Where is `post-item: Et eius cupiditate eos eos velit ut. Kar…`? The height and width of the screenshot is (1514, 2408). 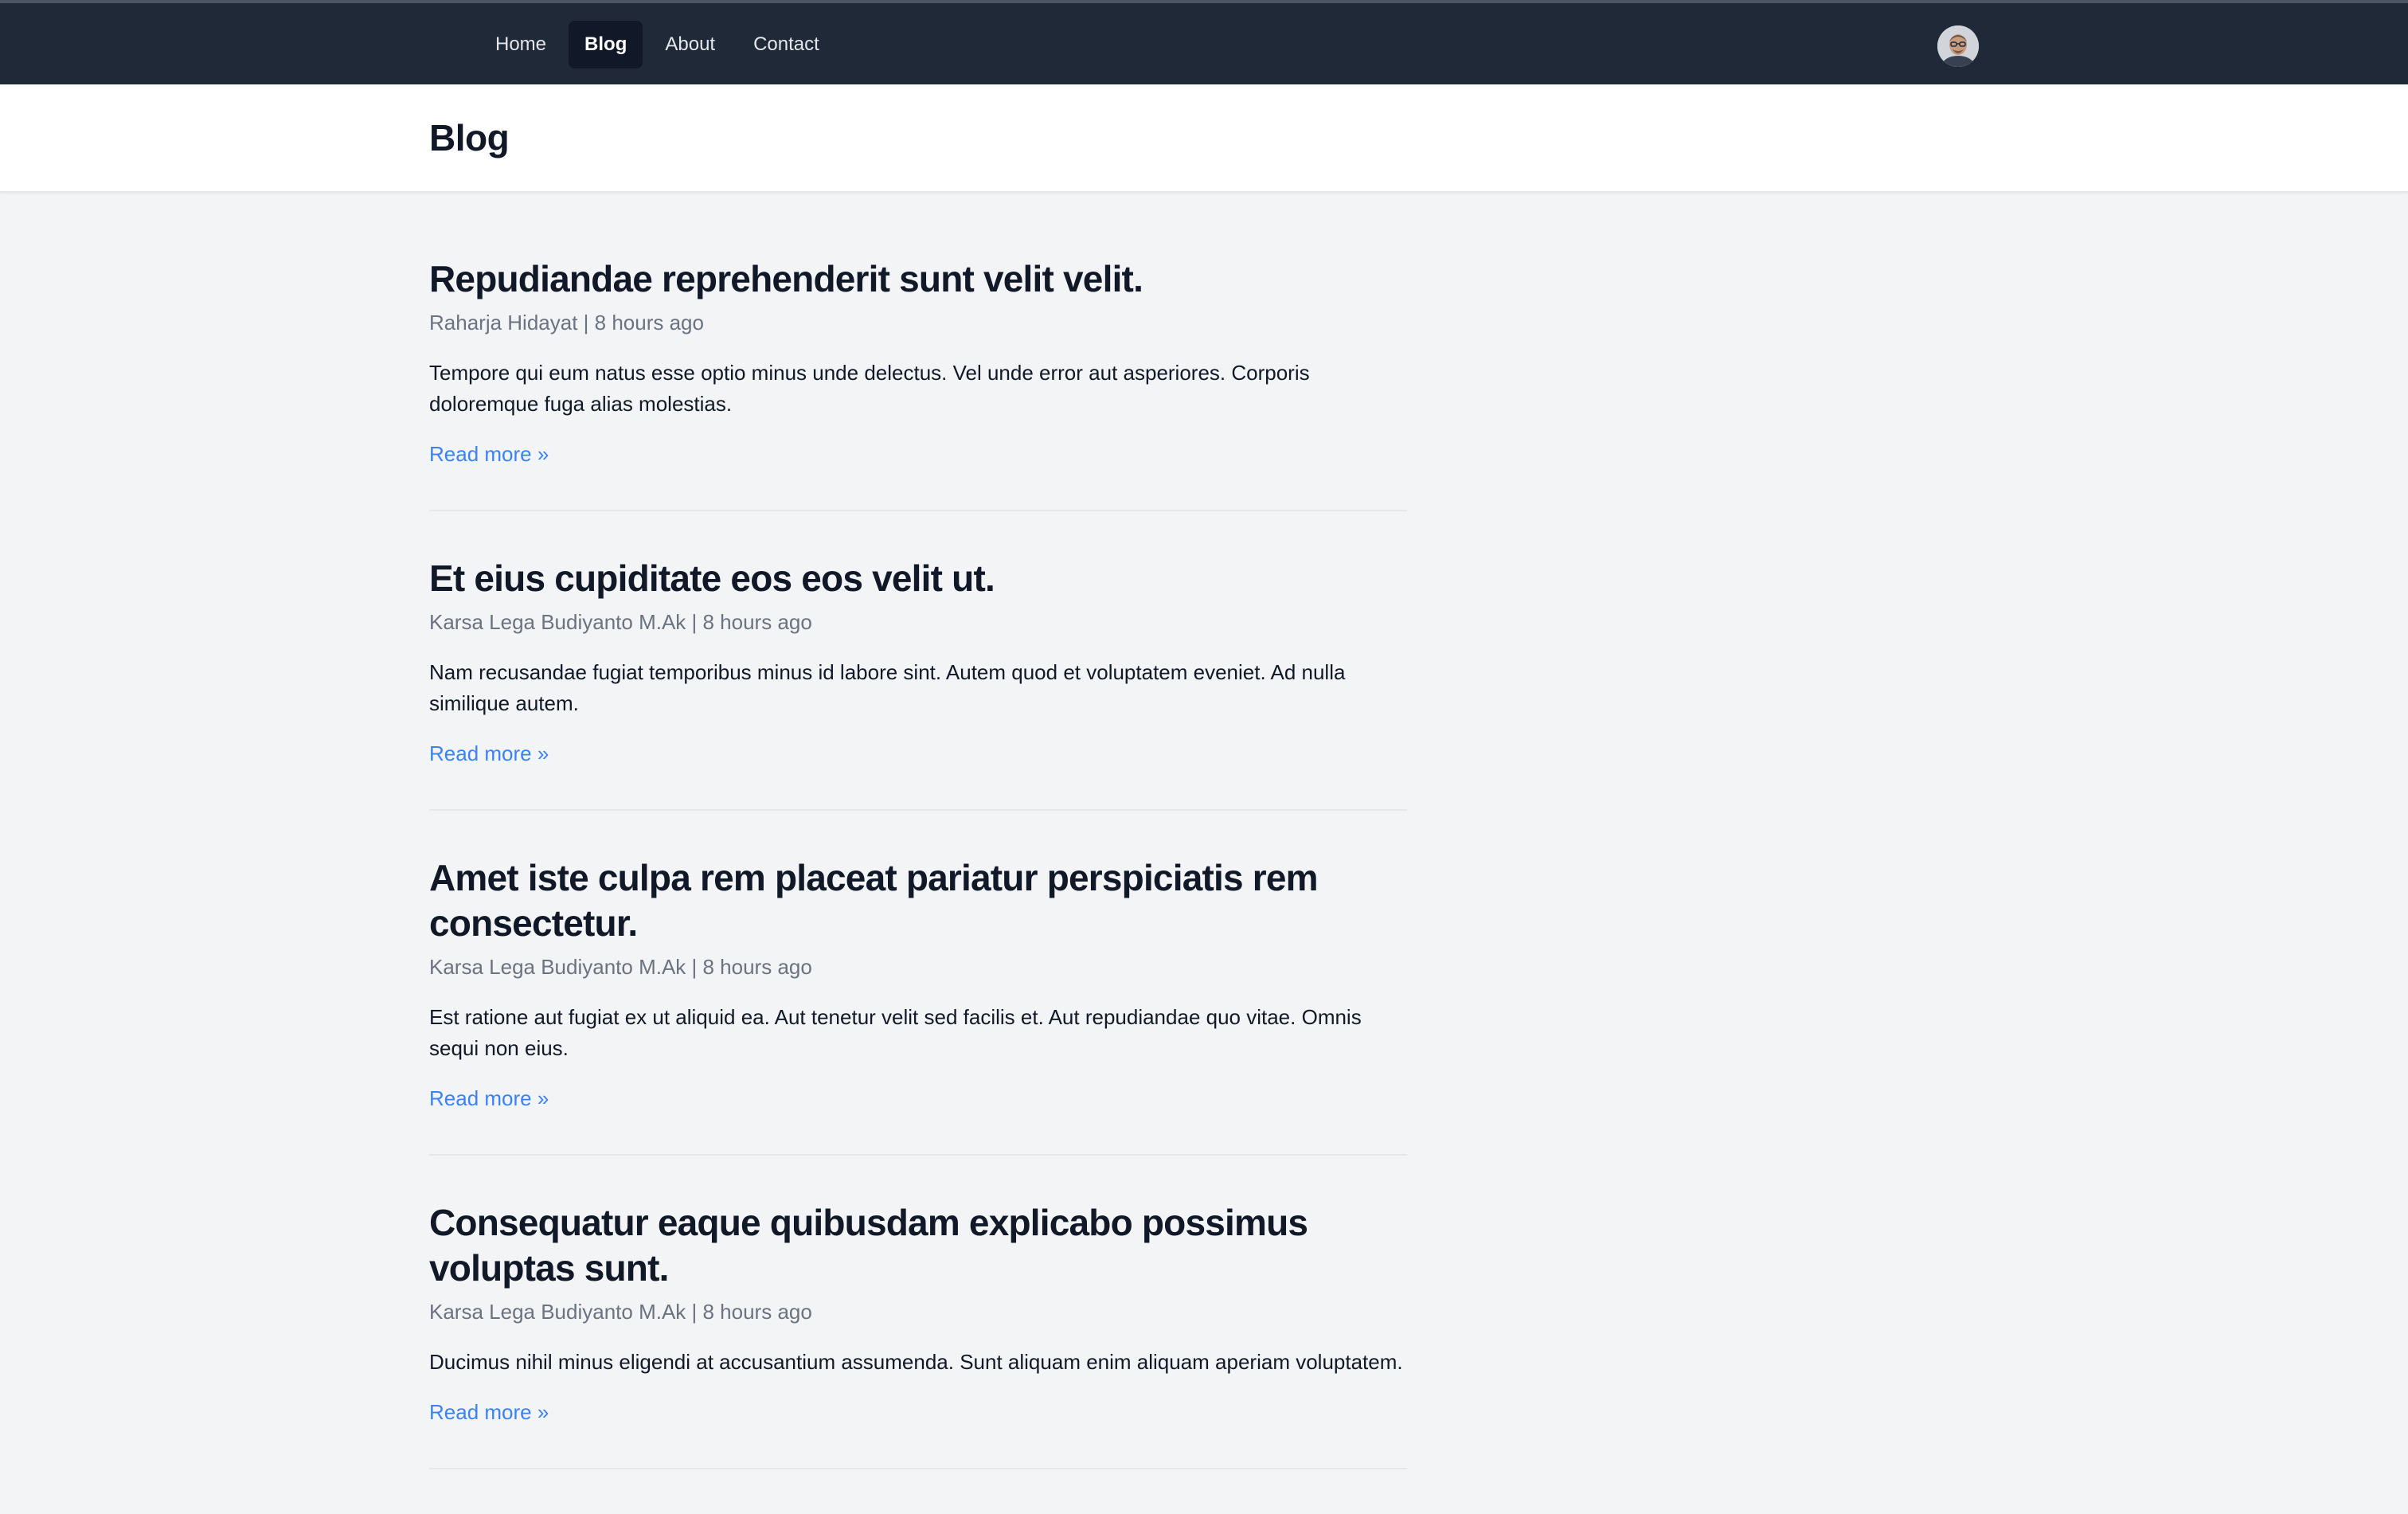 post-item: Et eius cupiditate eos eos velit ut. Kar… is located at coordinates (918, 683).